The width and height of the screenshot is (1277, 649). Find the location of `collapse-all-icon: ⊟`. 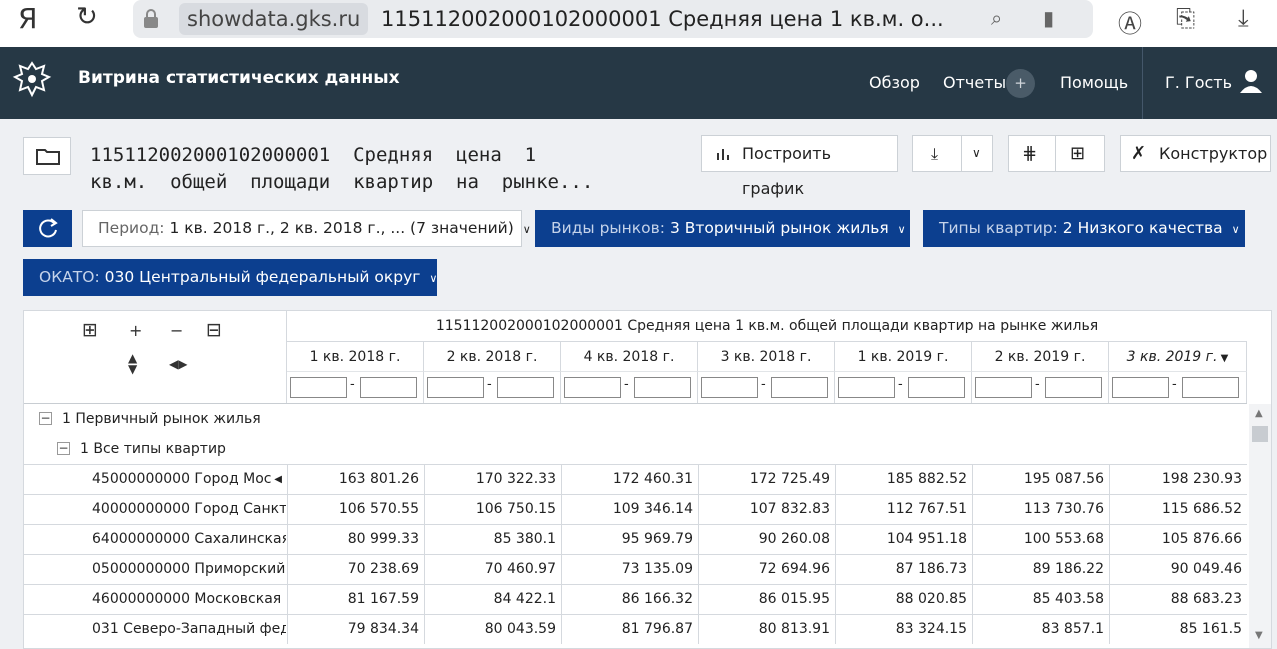

collapse-all-icon: ⊟ is located at coordinates (214, 330).